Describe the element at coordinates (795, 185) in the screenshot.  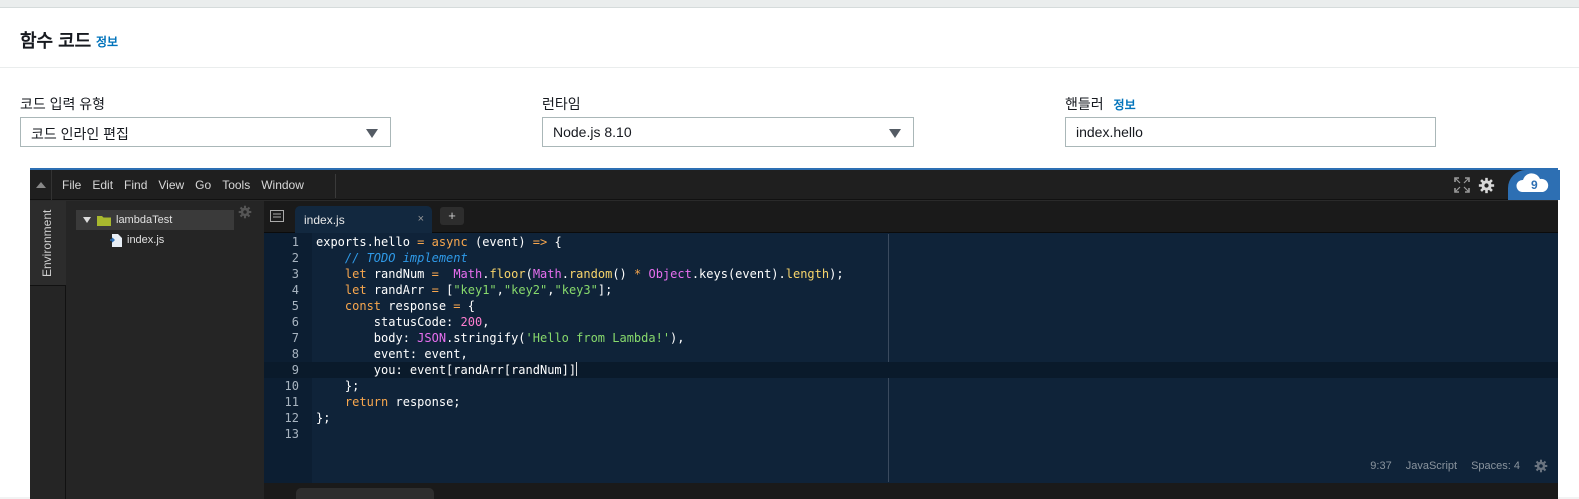
I see `ide-menubar: File Edit Find View Go Tools Window 9` at that location.